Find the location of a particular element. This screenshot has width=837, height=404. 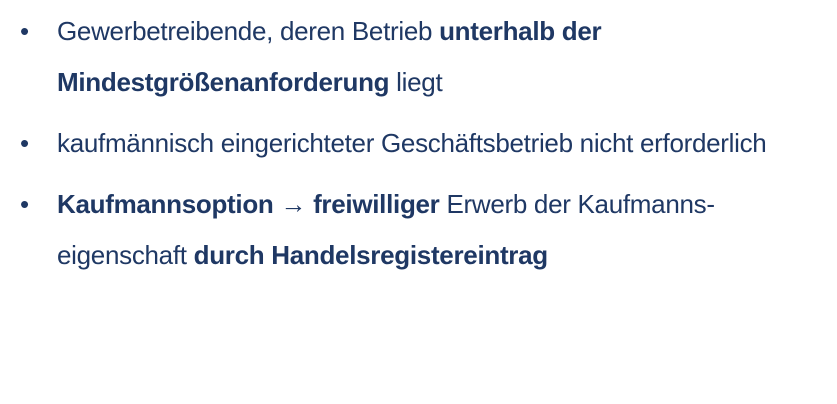

bullet-text-bold: durch Handelsregistereintrag is located at coordinates (371, 255).